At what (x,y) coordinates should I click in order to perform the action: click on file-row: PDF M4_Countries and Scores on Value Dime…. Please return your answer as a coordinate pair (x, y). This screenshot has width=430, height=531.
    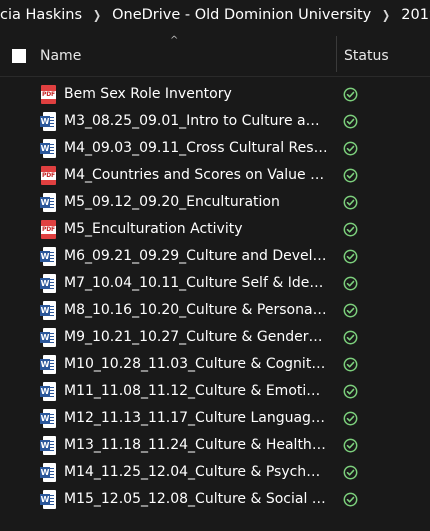
    Looking at the image, I should click on (215, 175).